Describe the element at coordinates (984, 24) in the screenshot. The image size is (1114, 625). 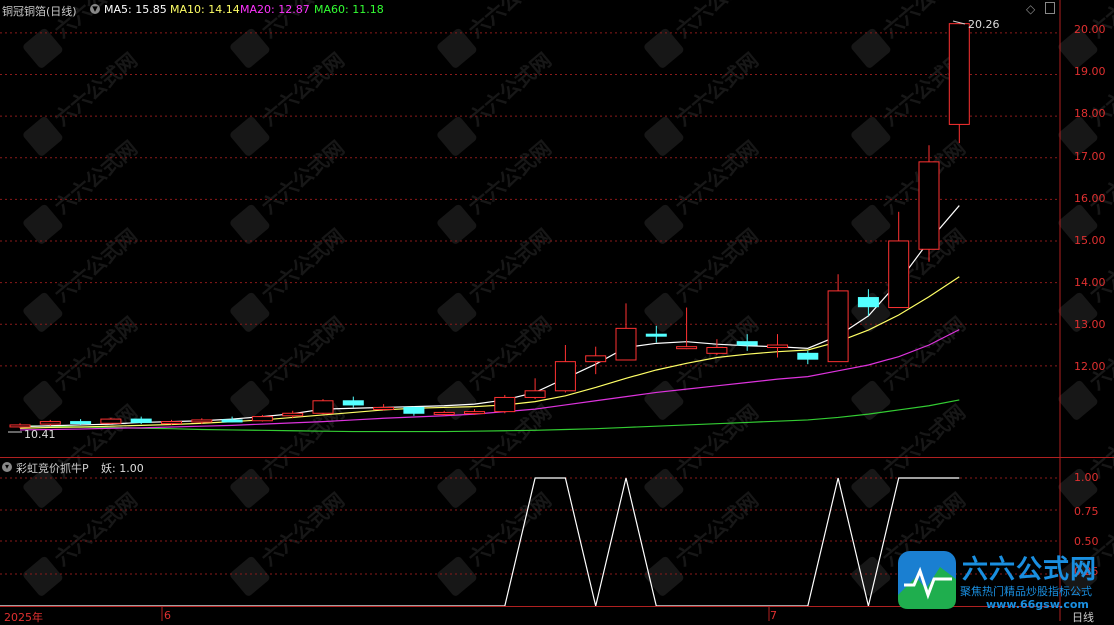
I see `max-price-label: 20.26` at that location.